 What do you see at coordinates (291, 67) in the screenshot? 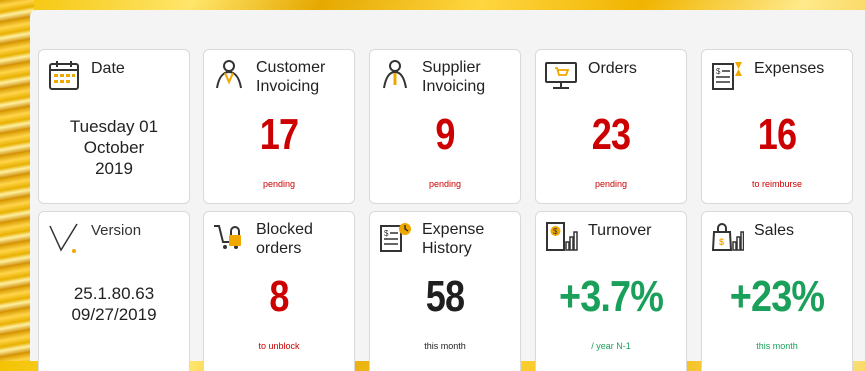
I see `title-line: Customer` at bounding box center [291, 67].